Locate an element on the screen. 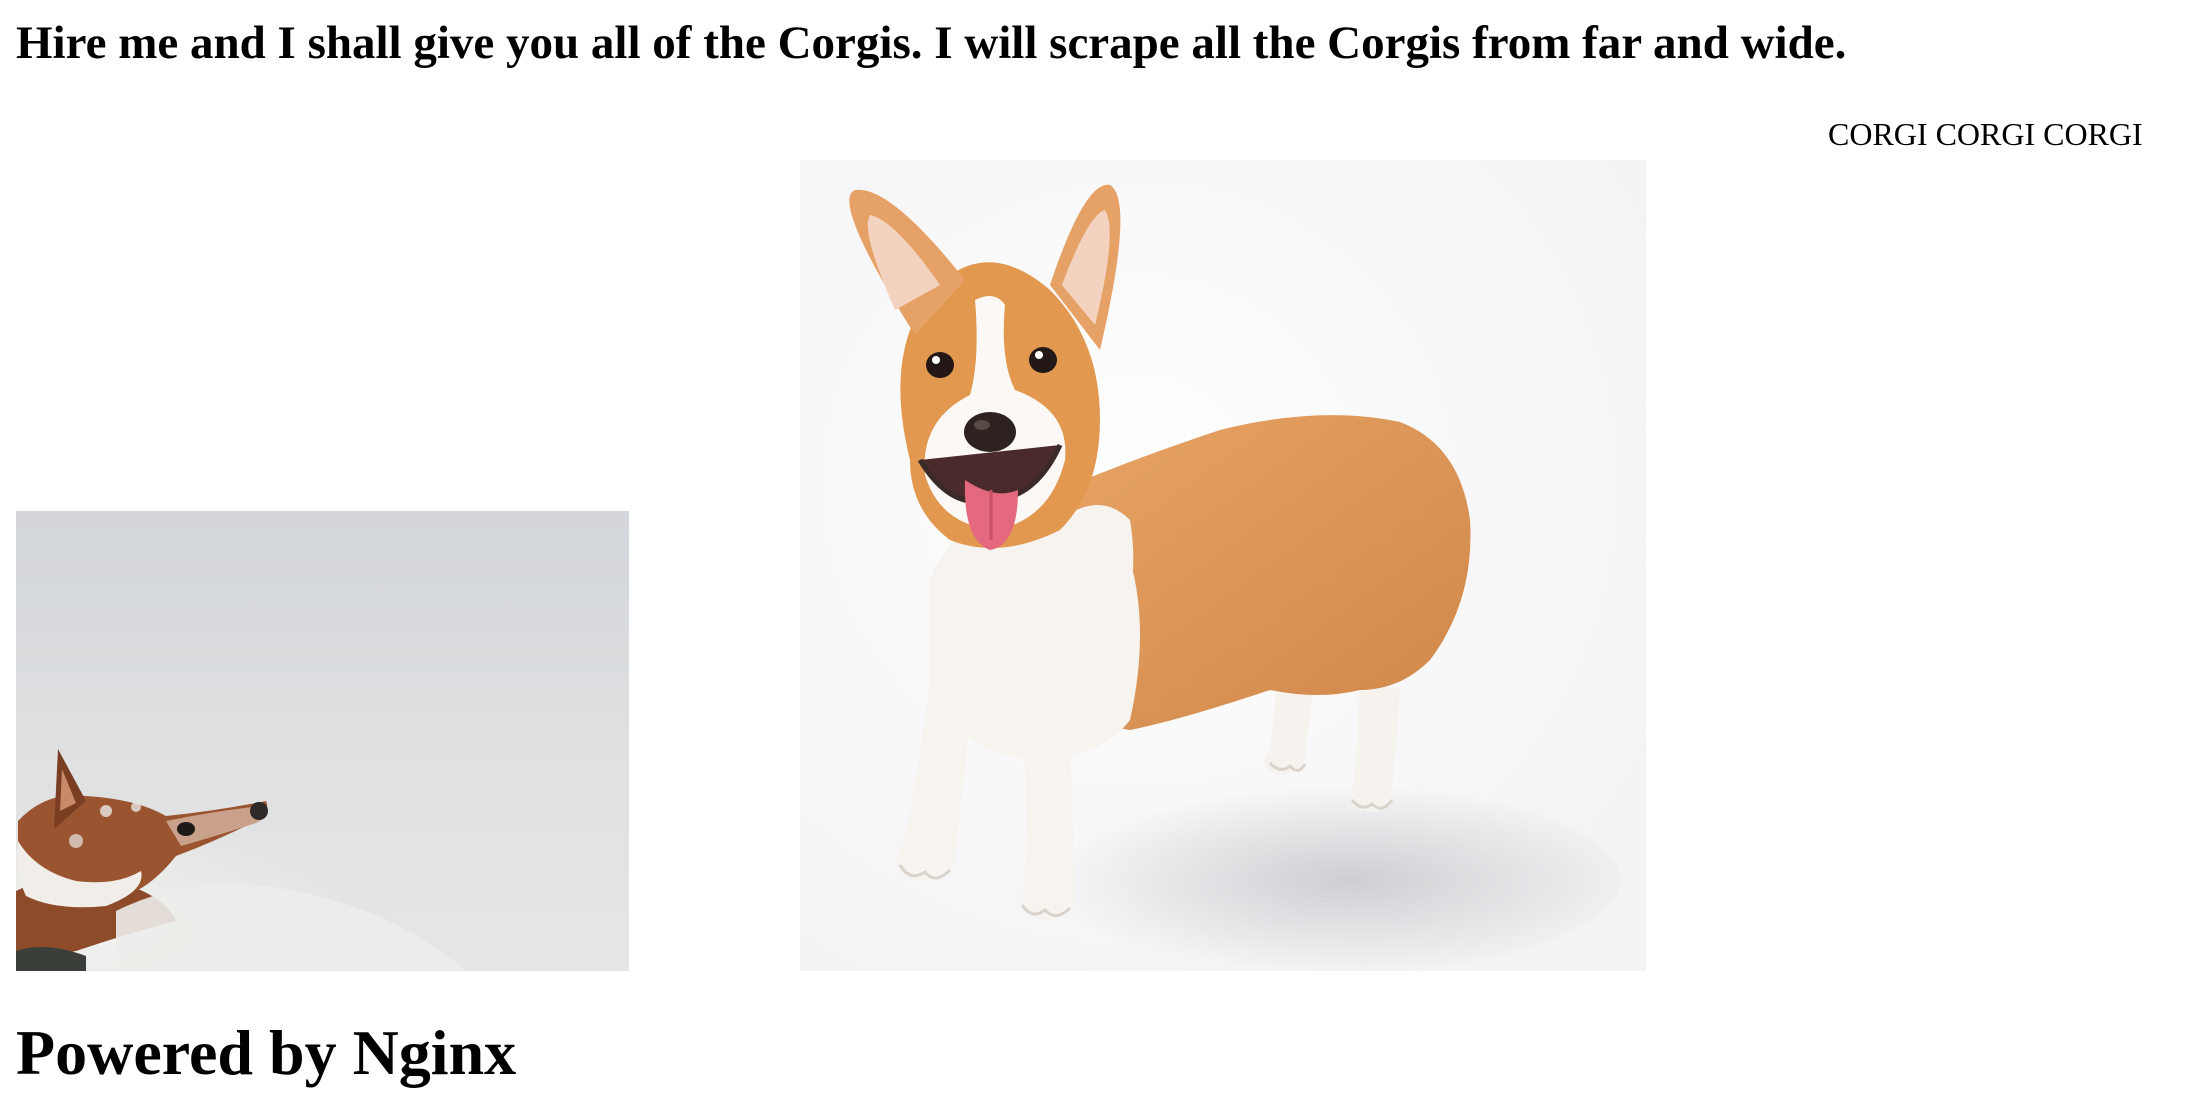 This screenshot has width=2208, height=1116. corgi-in-snow-image is located at coordinates (322, 741).